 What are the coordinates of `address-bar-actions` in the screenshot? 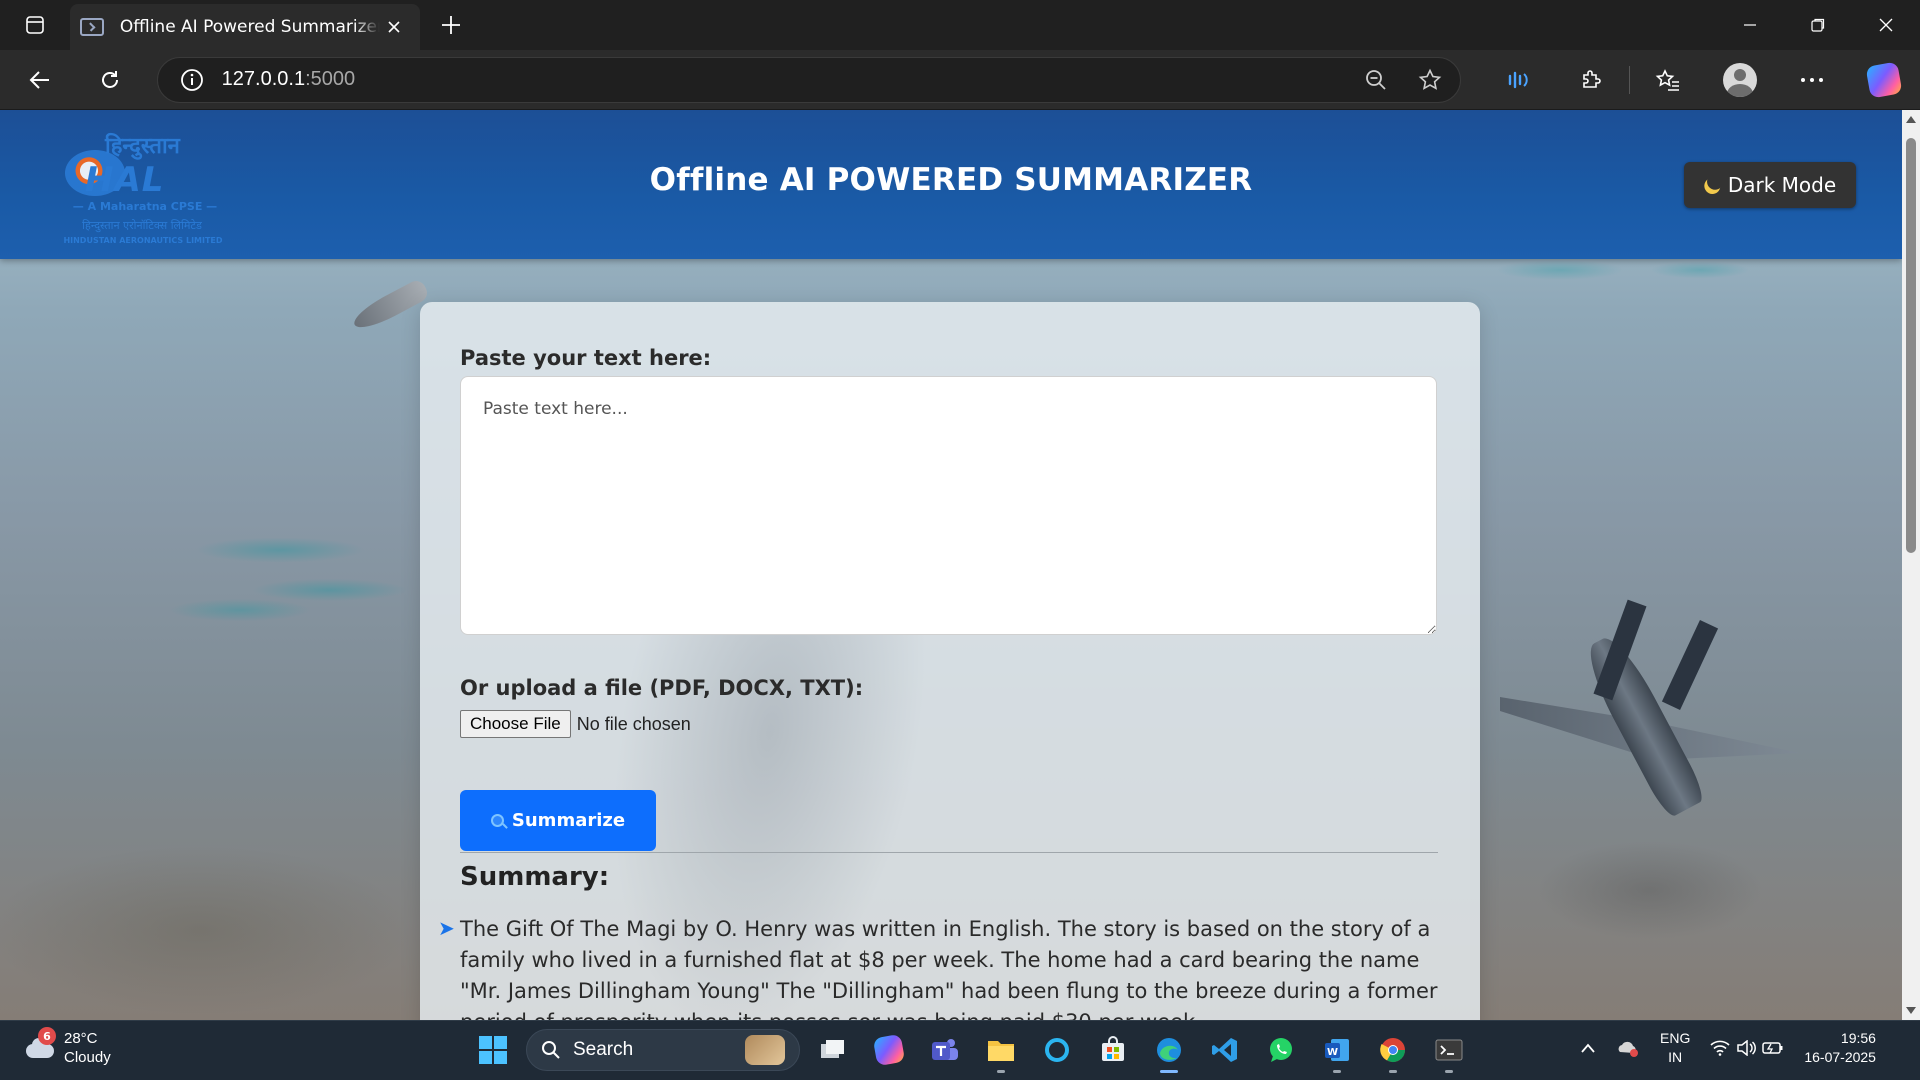 It's located at (1403, 80).